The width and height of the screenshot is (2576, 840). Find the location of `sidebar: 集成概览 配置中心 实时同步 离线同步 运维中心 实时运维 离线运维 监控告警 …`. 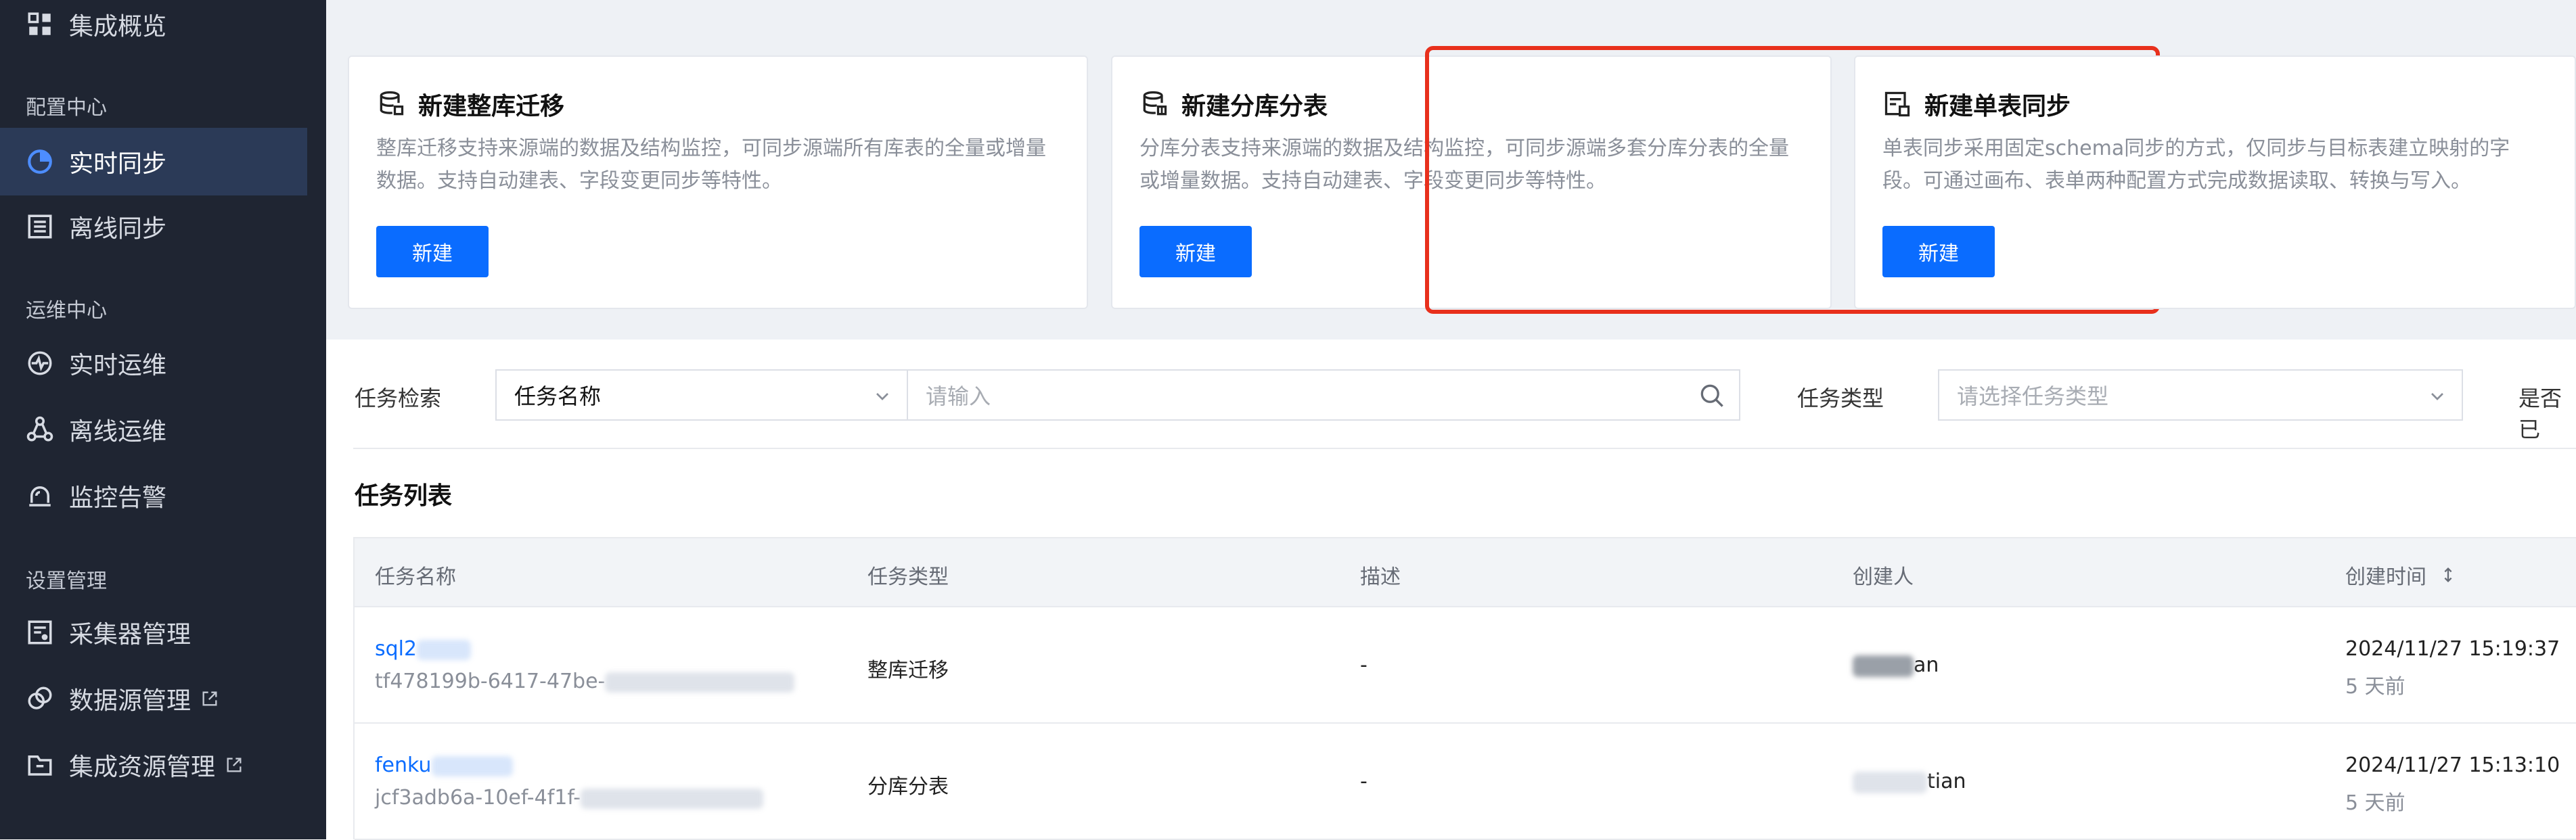

sidebar: 集成概览 配置中心 实时同步 离线同步 运维中心 实时运维 离线运维 监控告警 … is located at coordinates (163, 420).